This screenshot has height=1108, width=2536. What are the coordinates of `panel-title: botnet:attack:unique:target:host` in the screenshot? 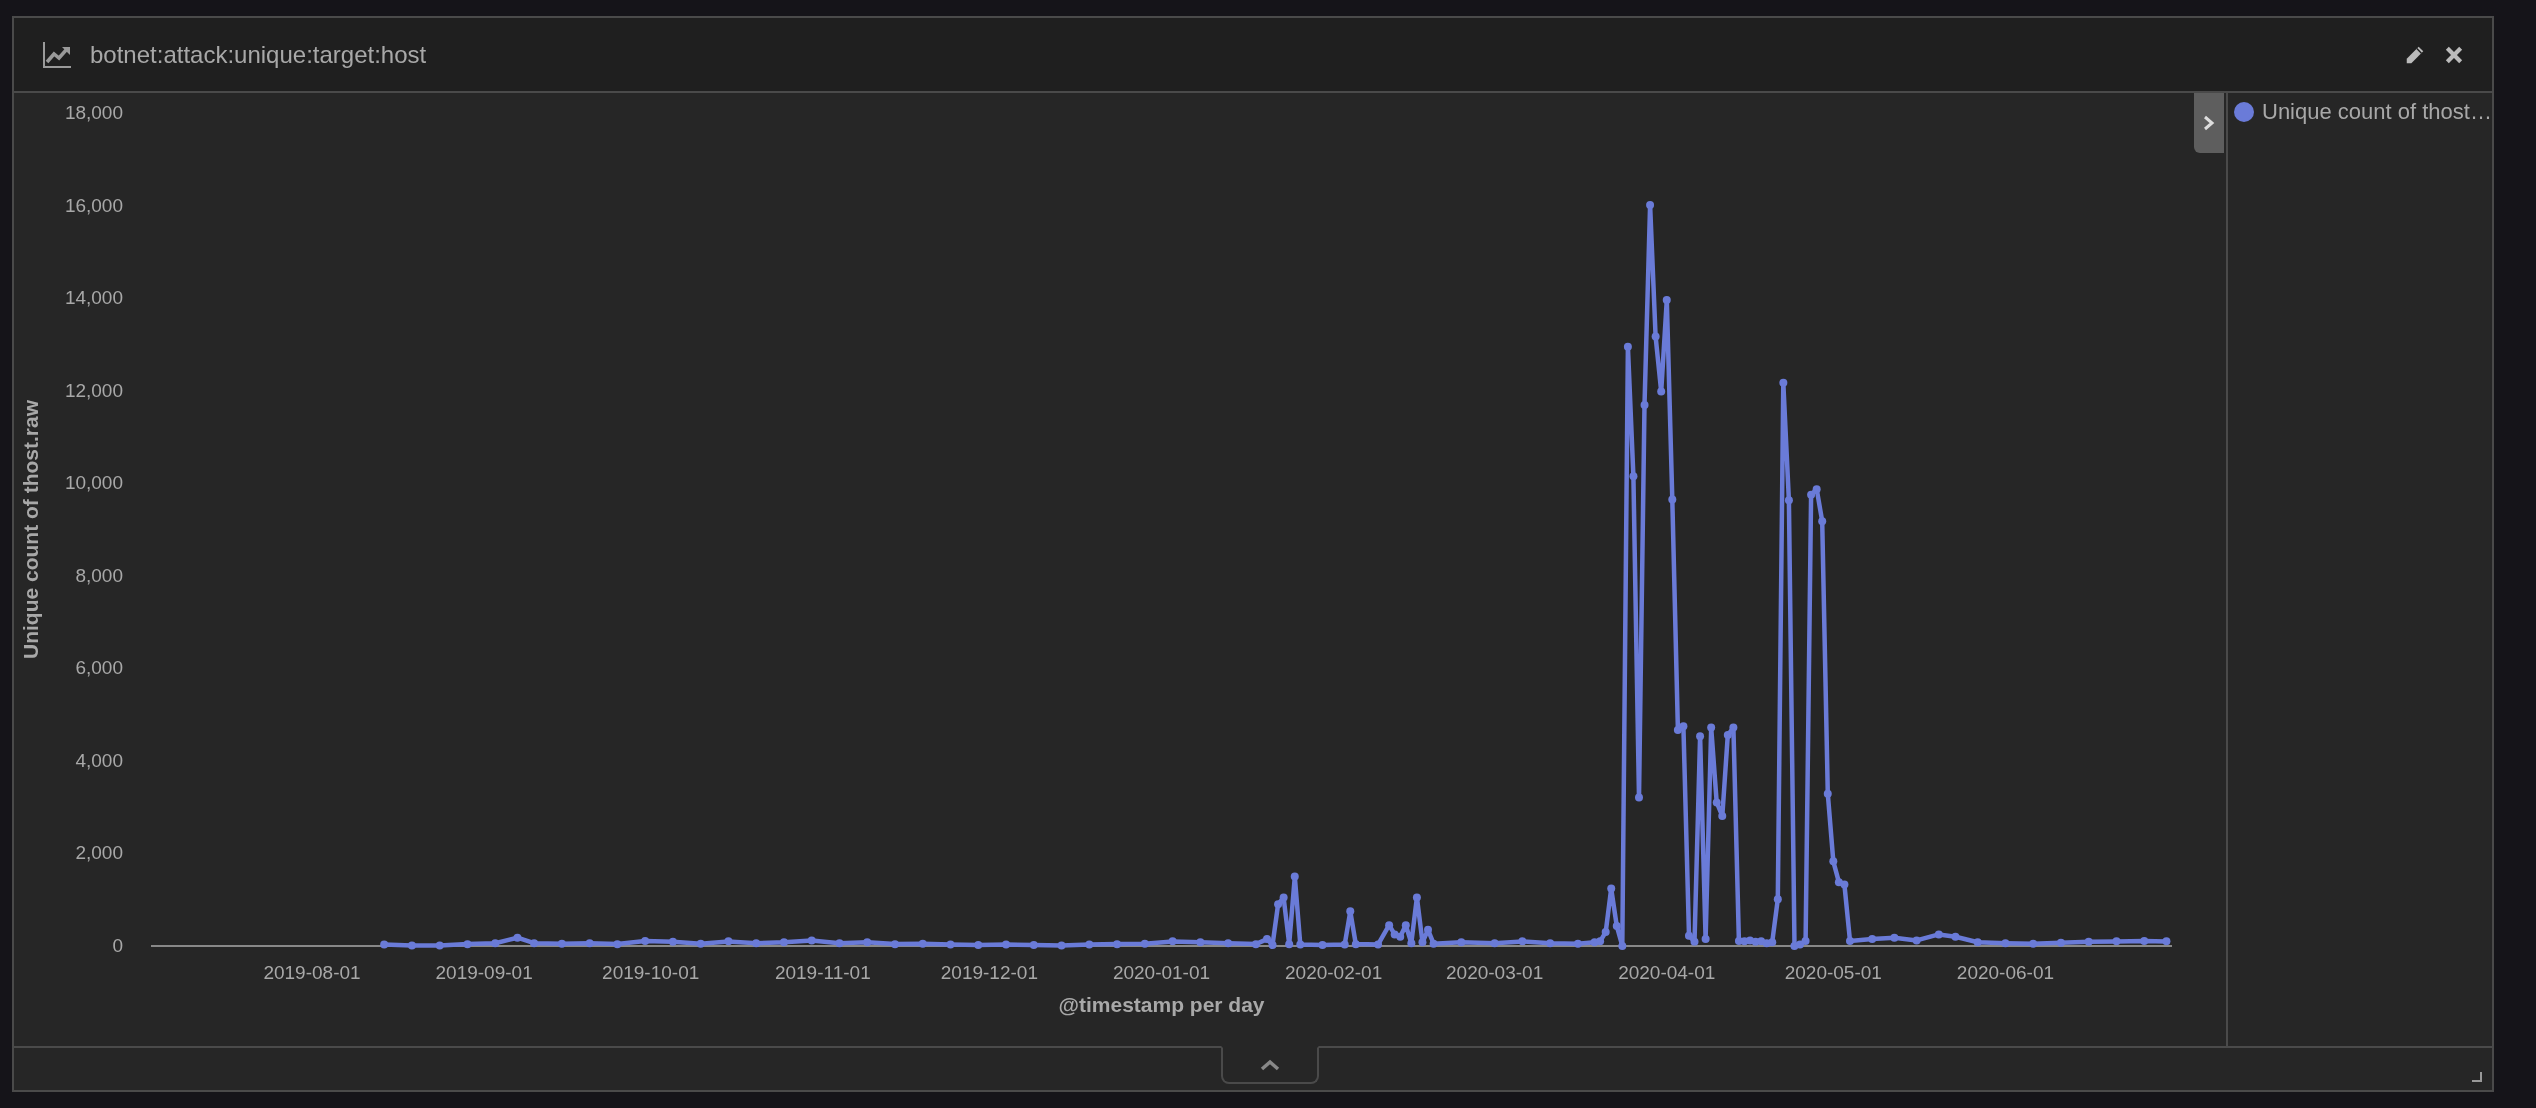 It's located at (258, 54).